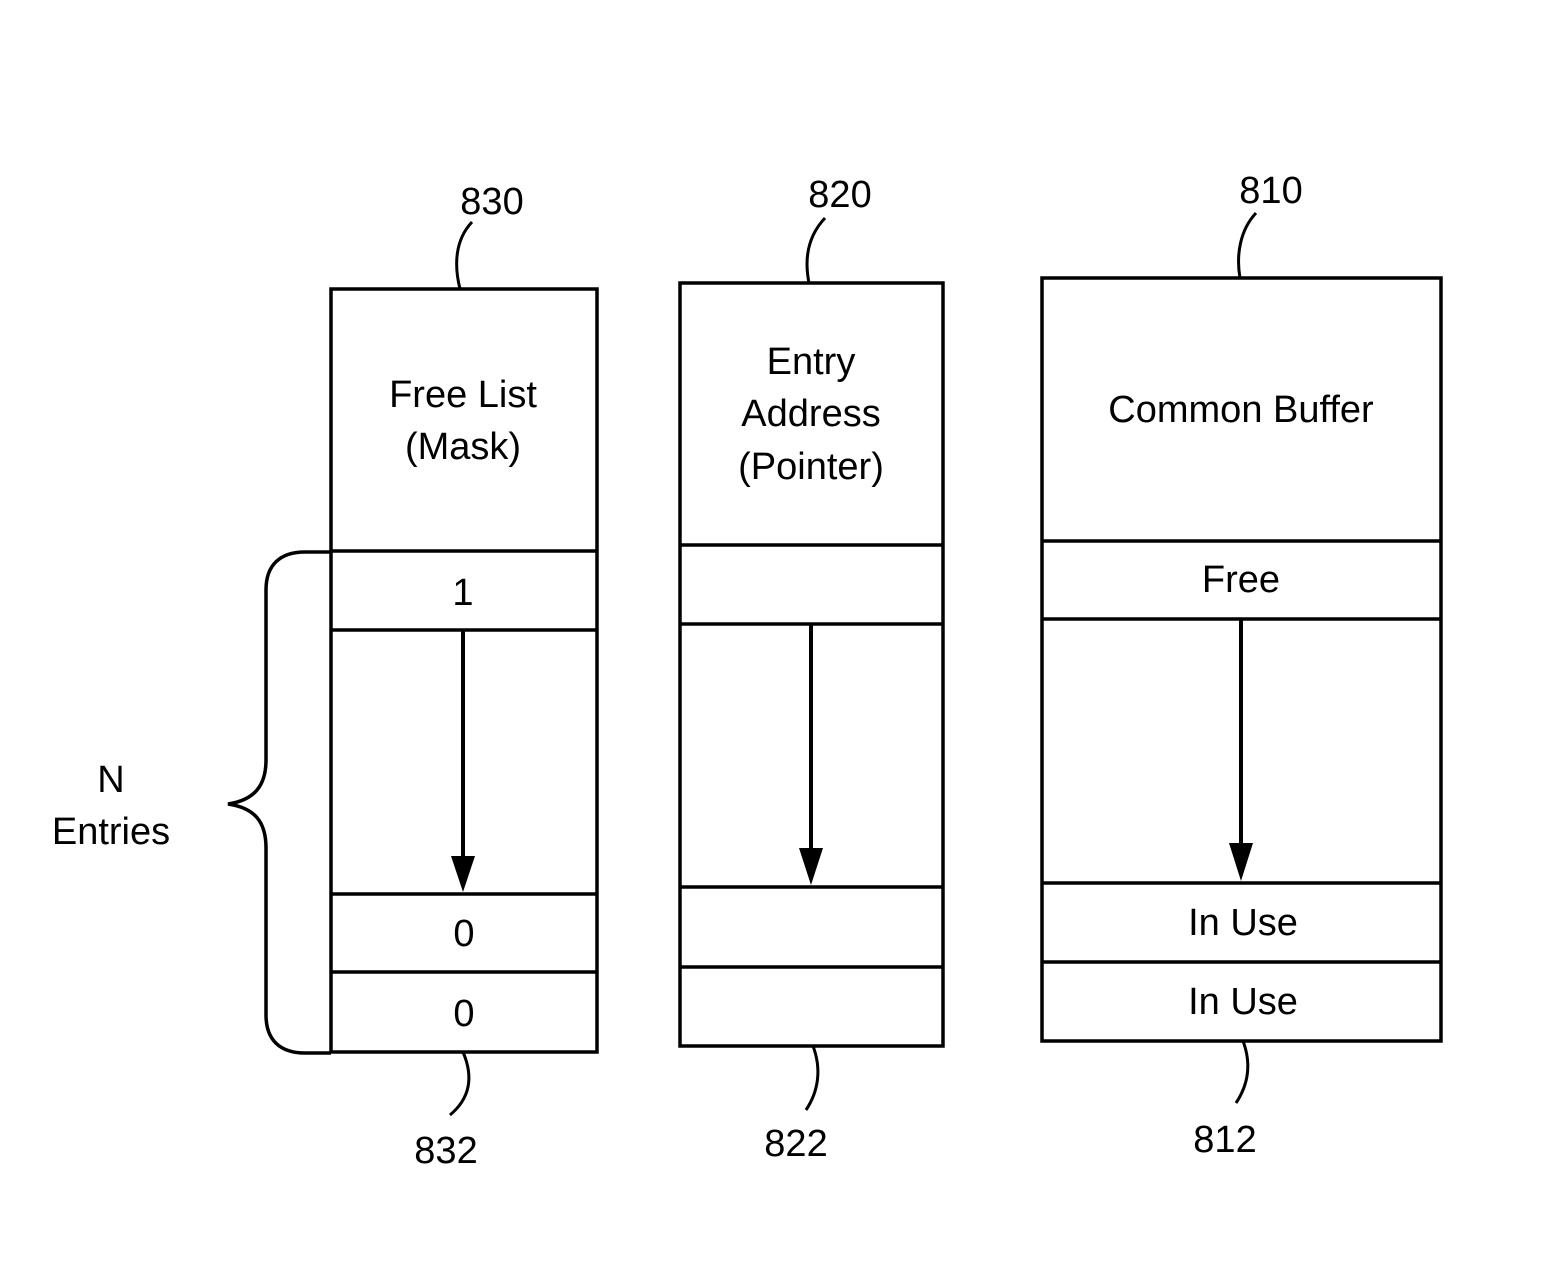 This screenshot has width=1562, height=1268. I want to click on brace-label-line-2: Entries, so click(111, 832).